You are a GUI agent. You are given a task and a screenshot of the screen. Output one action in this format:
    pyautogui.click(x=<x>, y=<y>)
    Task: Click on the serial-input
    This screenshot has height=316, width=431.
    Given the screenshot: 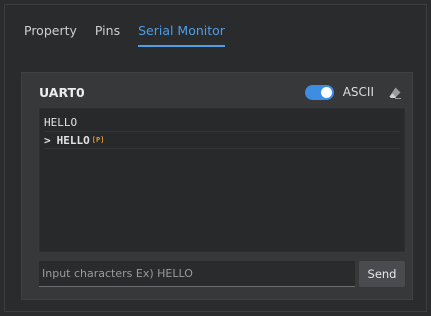 What is the action you would take?
    pyautogui.click(x=197, y=274)
    